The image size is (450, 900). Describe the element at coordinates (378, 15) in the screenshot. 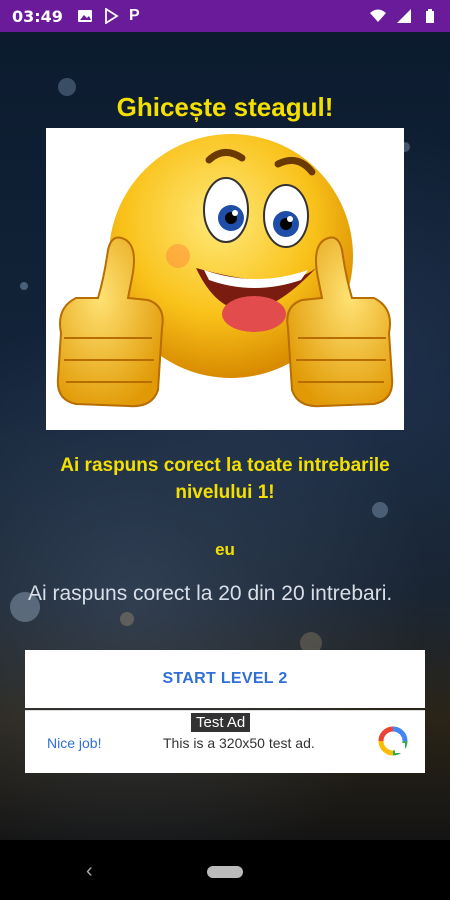

I see `wifi-icon` at that location.